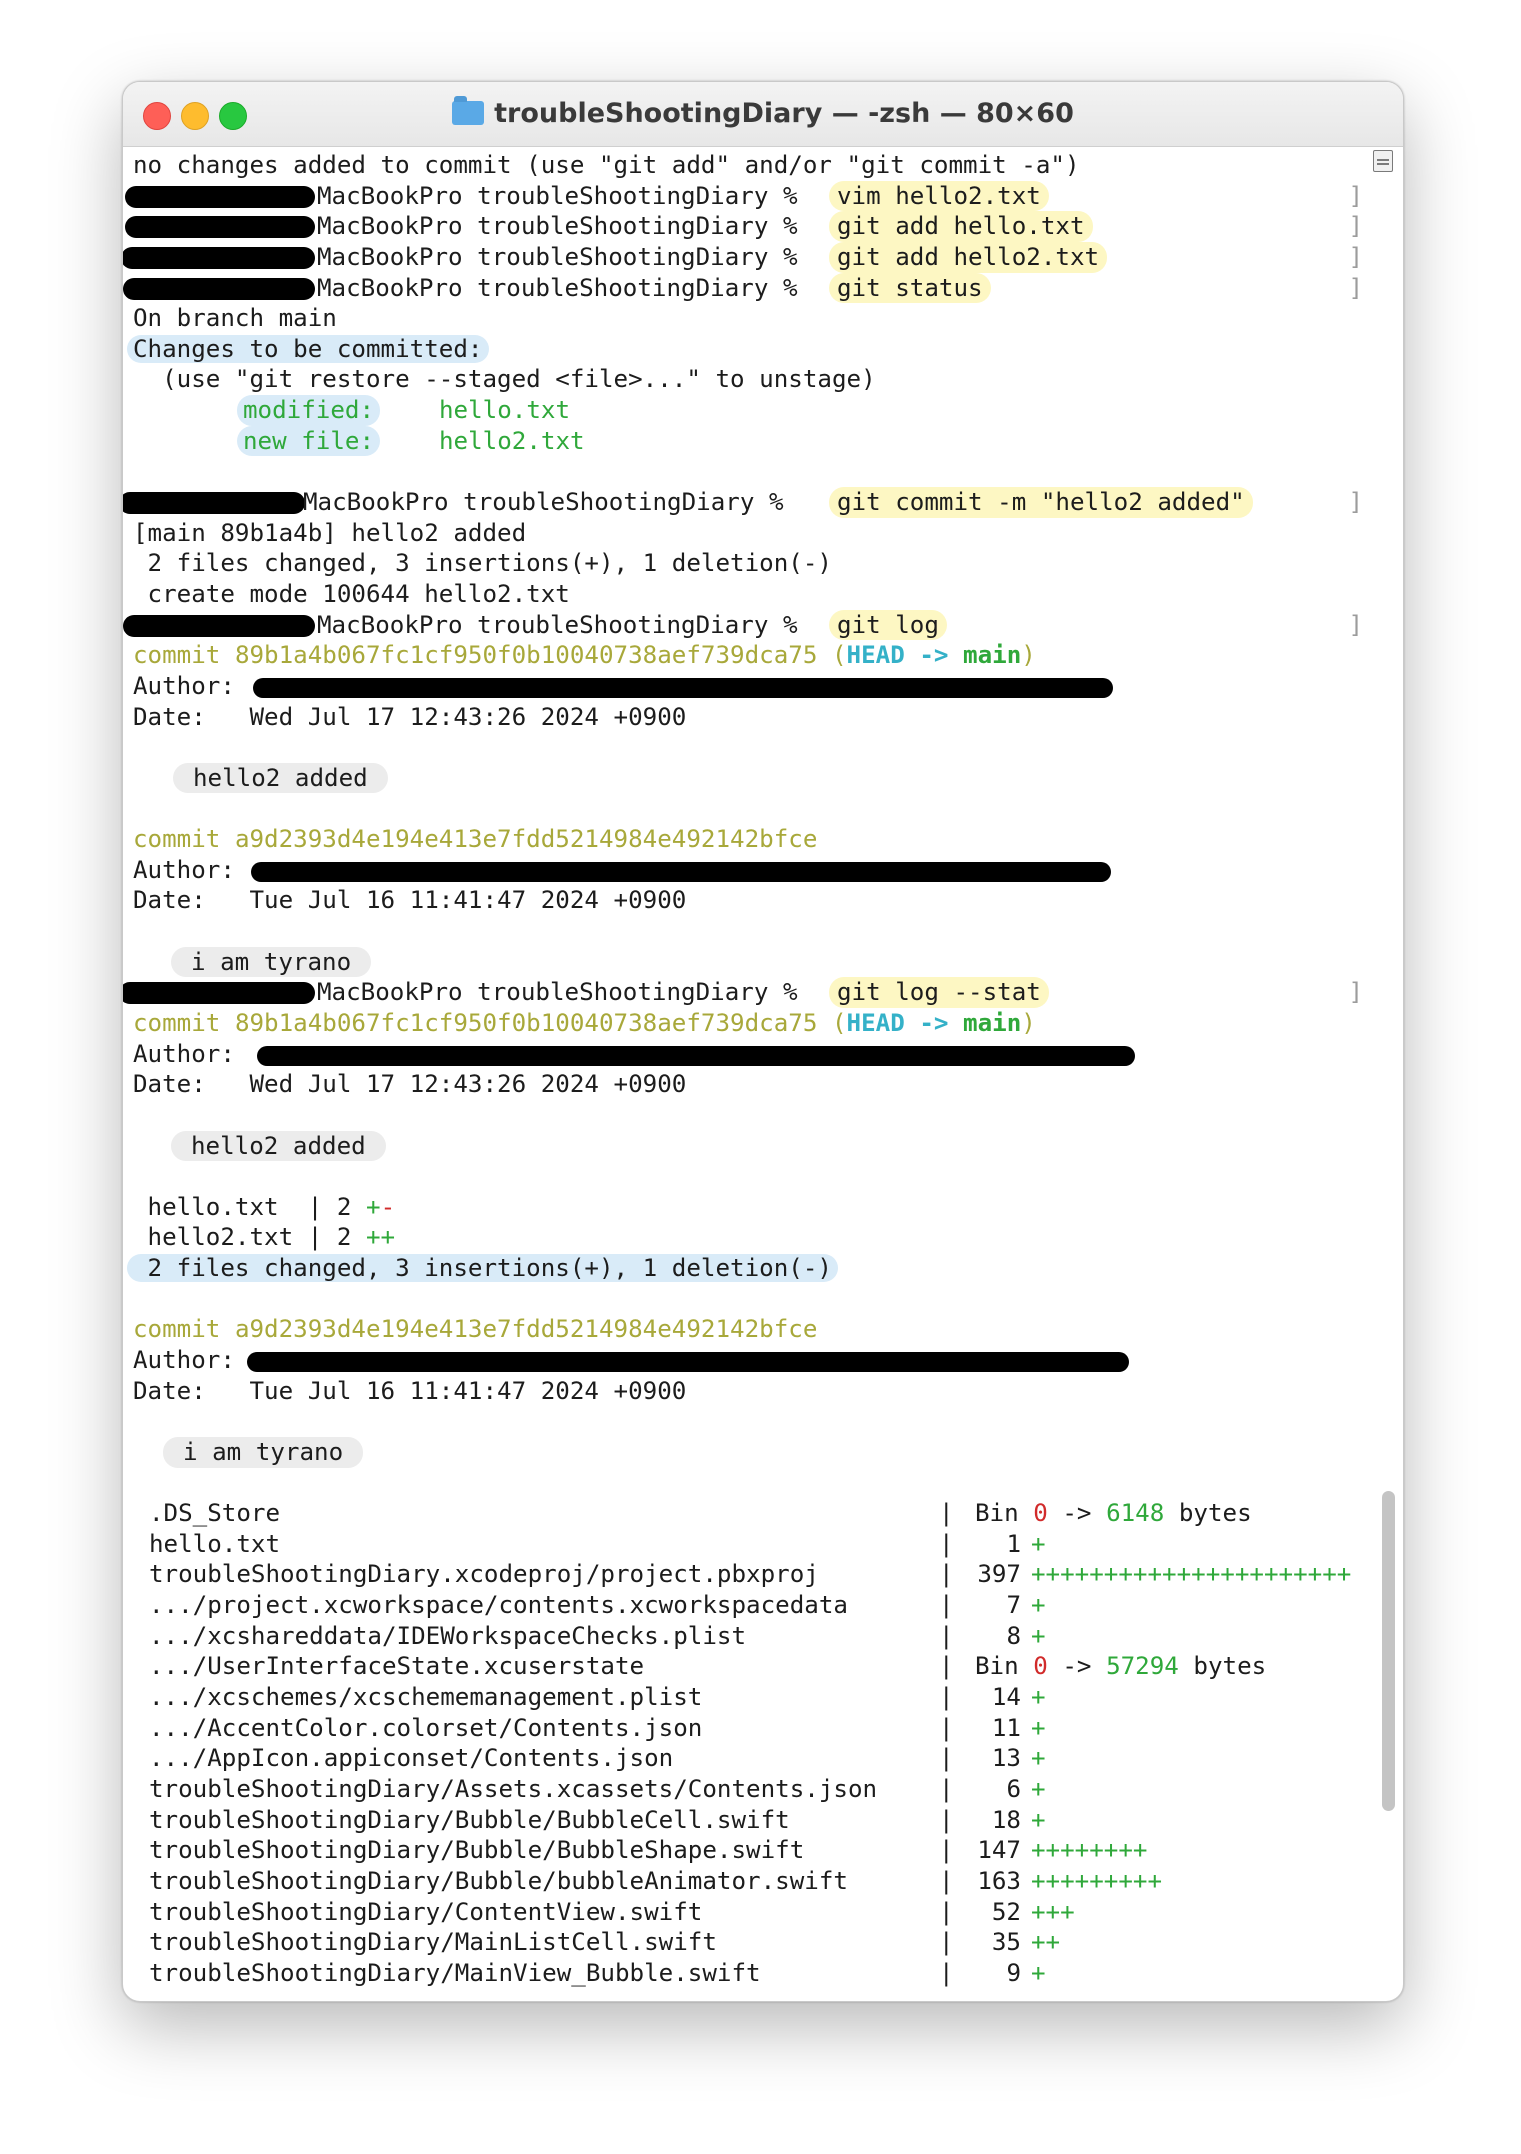 Image resolution: width=1521 pixels, height=2154 pixels. What do you see at coordinates (1013, 1635) in the screenshot?
I see `stat-count: 8` at bounding box center [1013, 1635].